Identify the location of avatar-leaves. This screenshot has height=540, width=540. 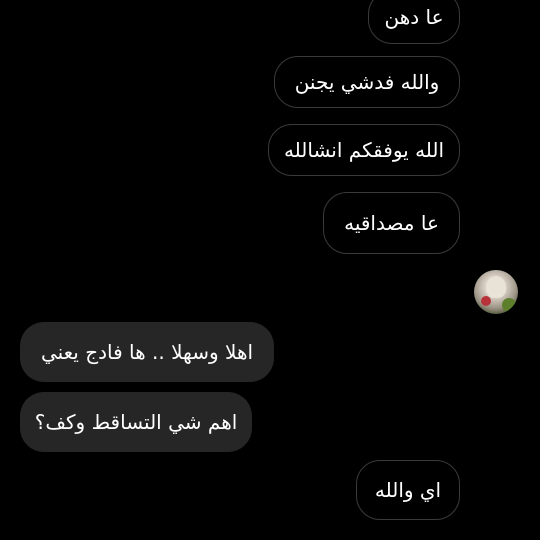
(509, 305).